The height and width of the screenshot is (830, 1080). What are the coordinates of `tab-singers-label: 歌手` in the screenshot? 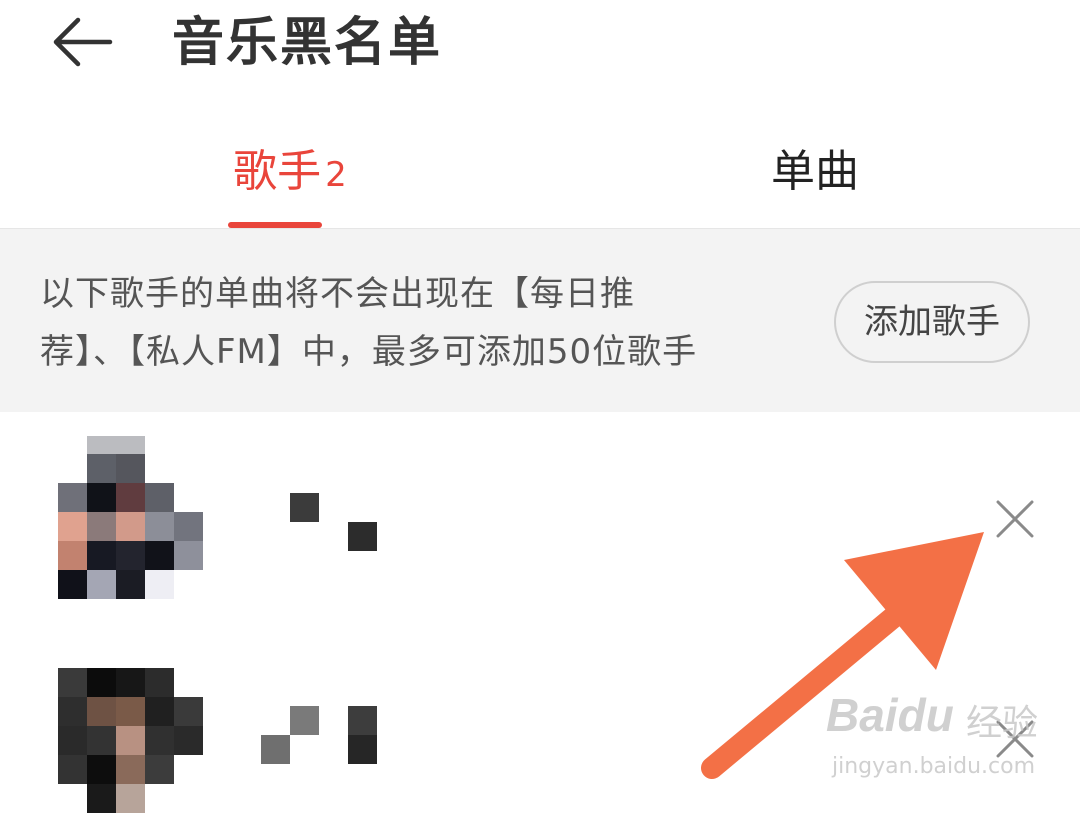 It's located at (277, 171).